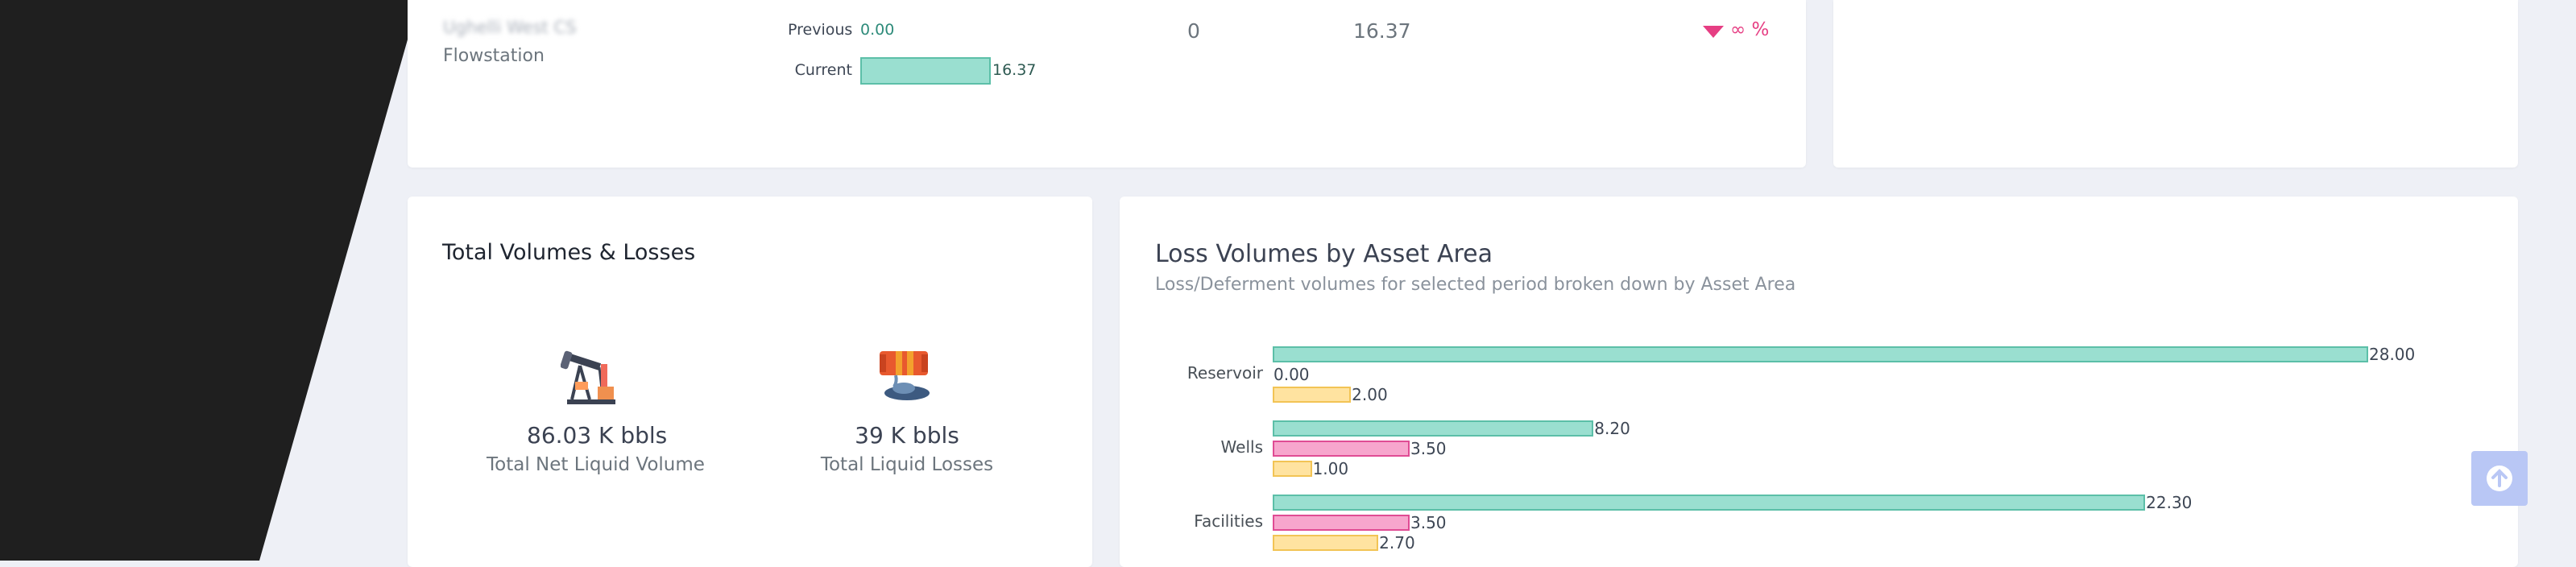 The height and width of the screenshot is (567, 2576). I want to click on current-value: 16.37, so click(1014, 70).